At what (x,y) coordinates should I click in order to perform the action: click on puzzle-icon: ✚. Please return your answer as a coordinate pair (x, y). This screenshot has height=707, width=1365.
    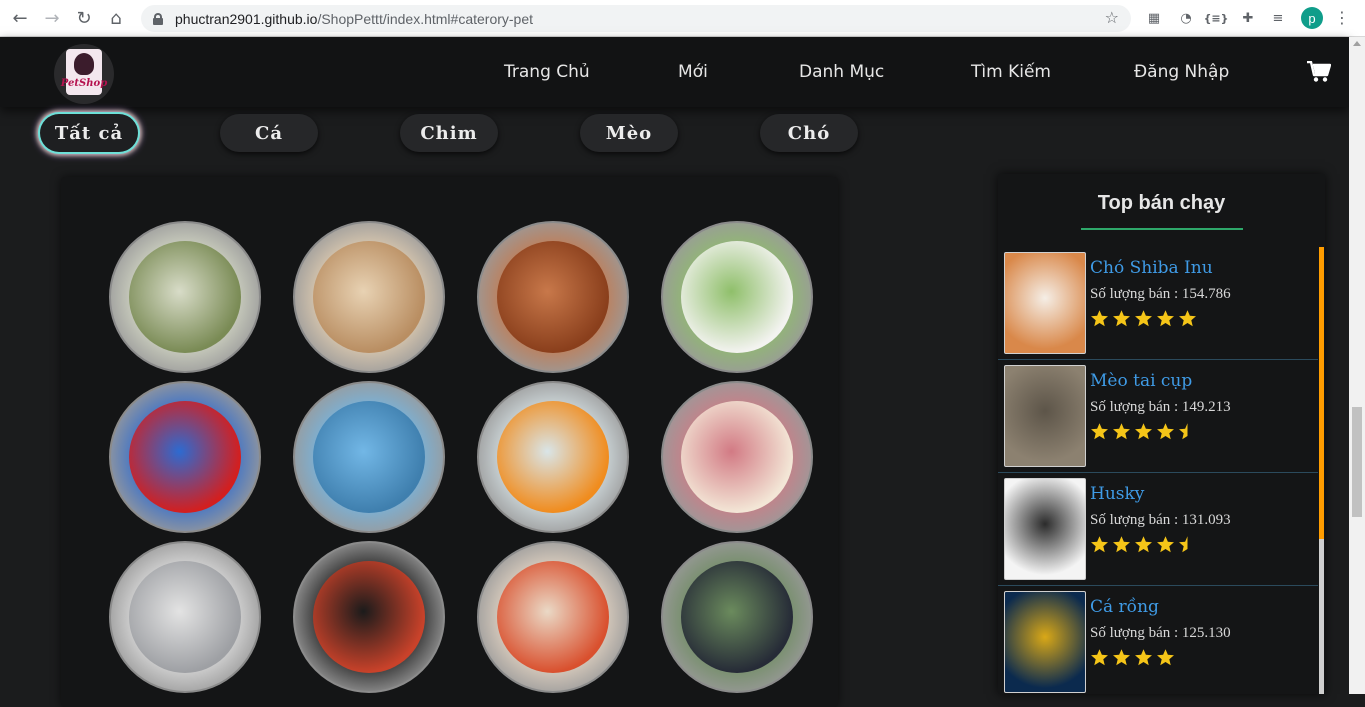
    Looking at the image, I should click on (1248, 18).